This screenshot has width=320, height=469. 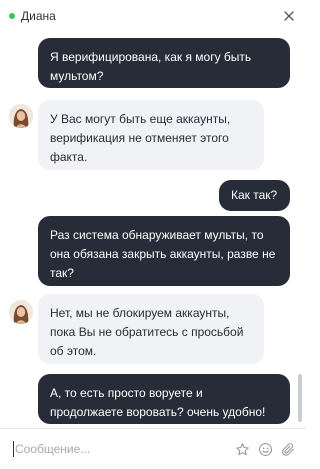 What do you see at coordinates (139, 138) in the screenshot?
I see `message-line: верификация не отменяет этого` at bounding box center [139, 138].